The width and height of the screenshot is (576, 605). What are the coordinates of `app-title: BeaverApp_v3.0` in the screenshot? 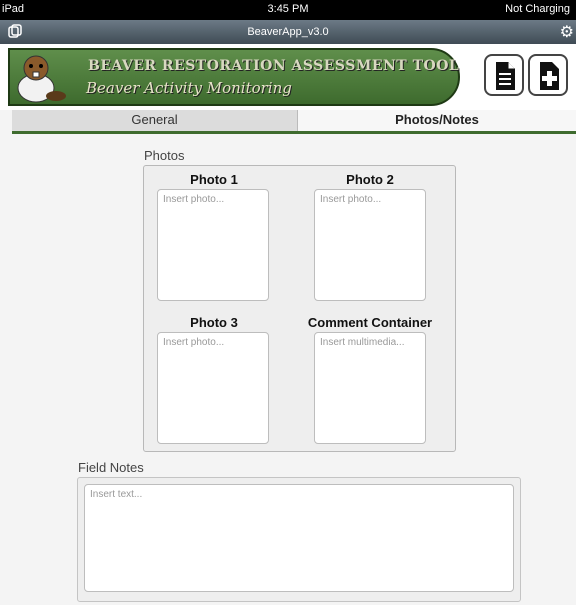 It's located at (288, 32).